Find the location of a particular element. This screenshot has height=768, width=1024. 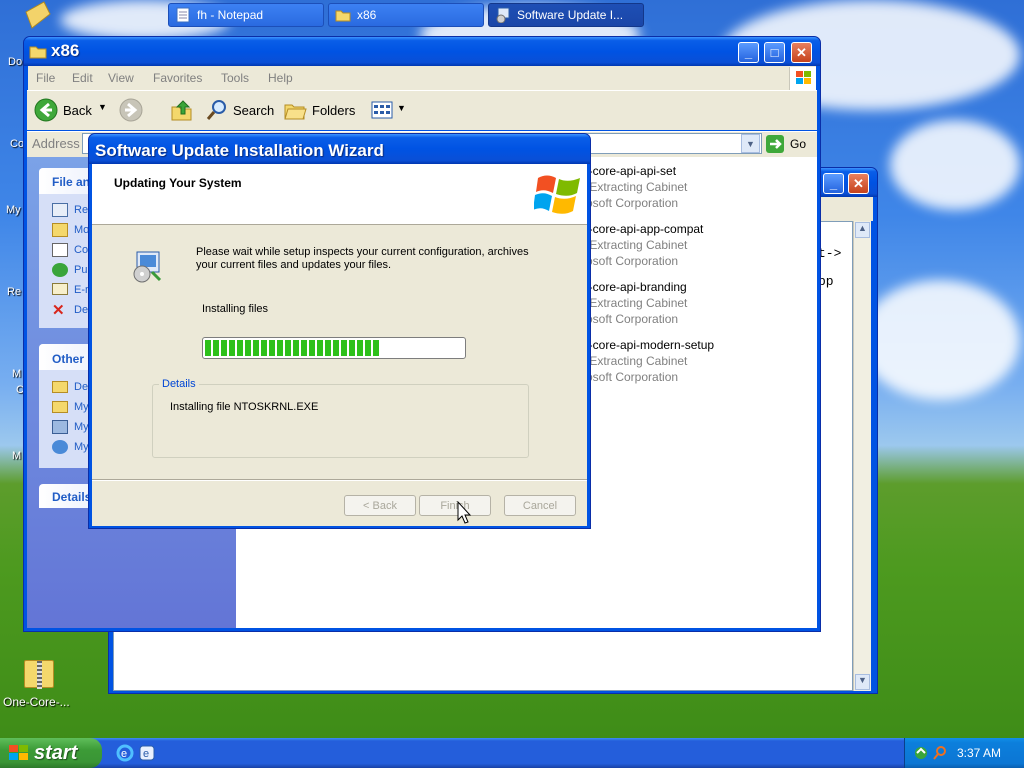

wizard-header-title: Updating Your System is located at coordinates (178, 183).